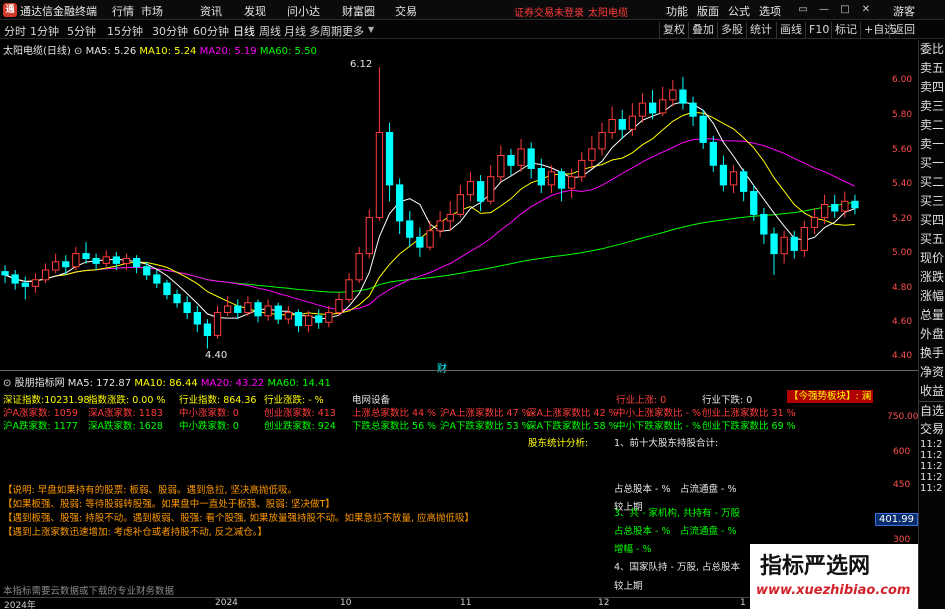  I want to click on sz-index: 深证指数:10231.98, so click(46, 400).